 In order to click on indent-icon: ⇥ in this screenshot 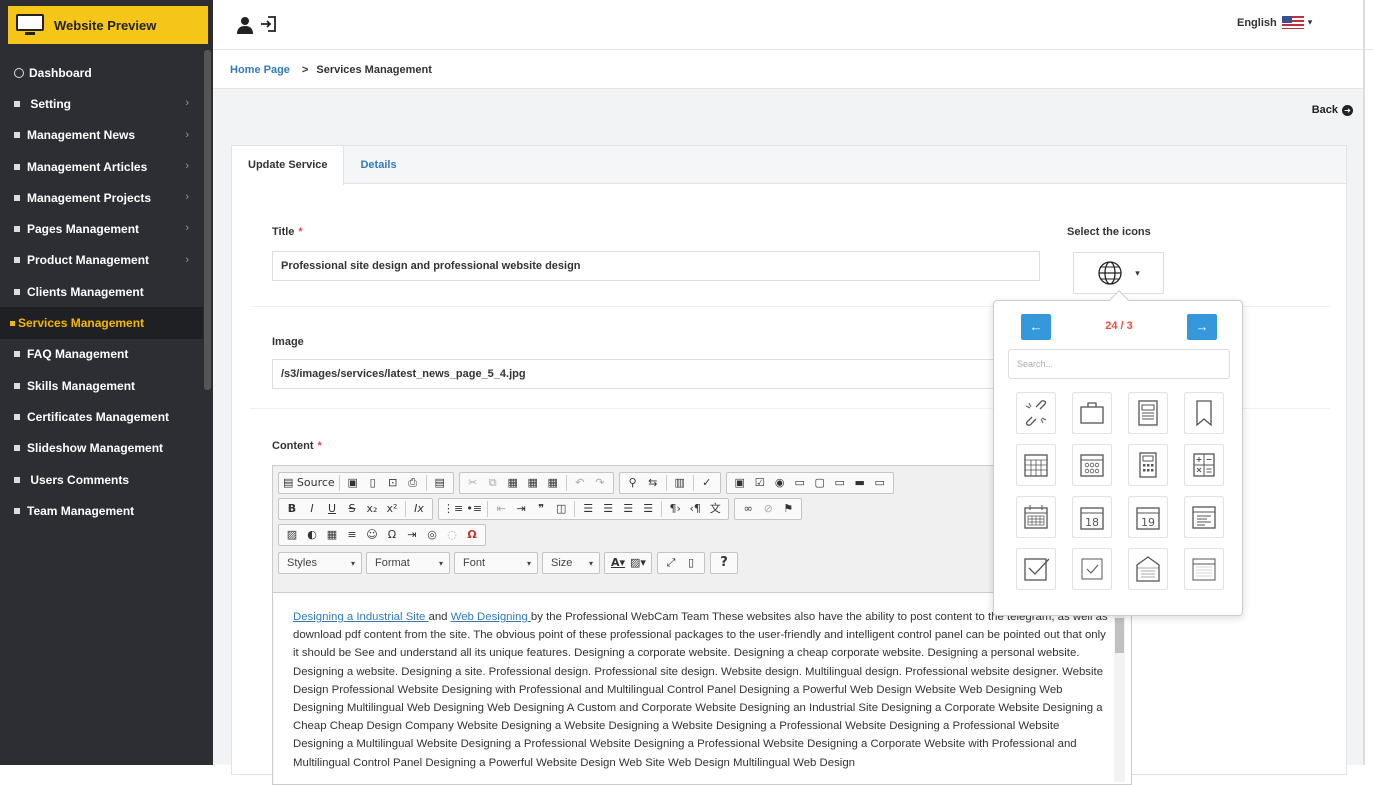, I will do `click(521, 509)`.